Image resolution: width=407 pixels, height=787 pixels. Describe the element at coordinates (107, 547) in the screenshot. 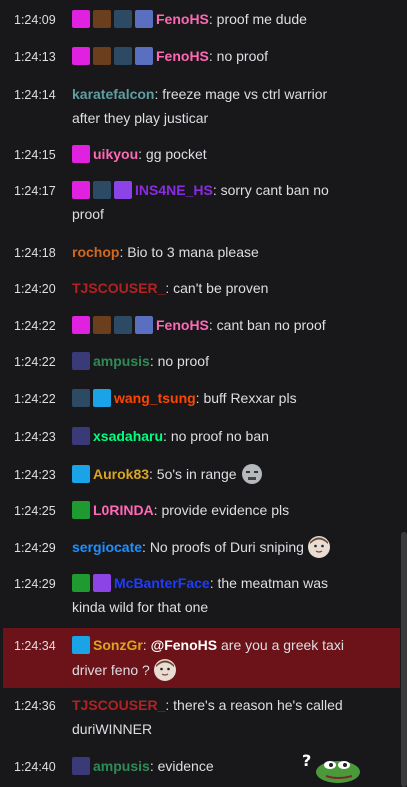

I see `username: sergiocate` at that location.